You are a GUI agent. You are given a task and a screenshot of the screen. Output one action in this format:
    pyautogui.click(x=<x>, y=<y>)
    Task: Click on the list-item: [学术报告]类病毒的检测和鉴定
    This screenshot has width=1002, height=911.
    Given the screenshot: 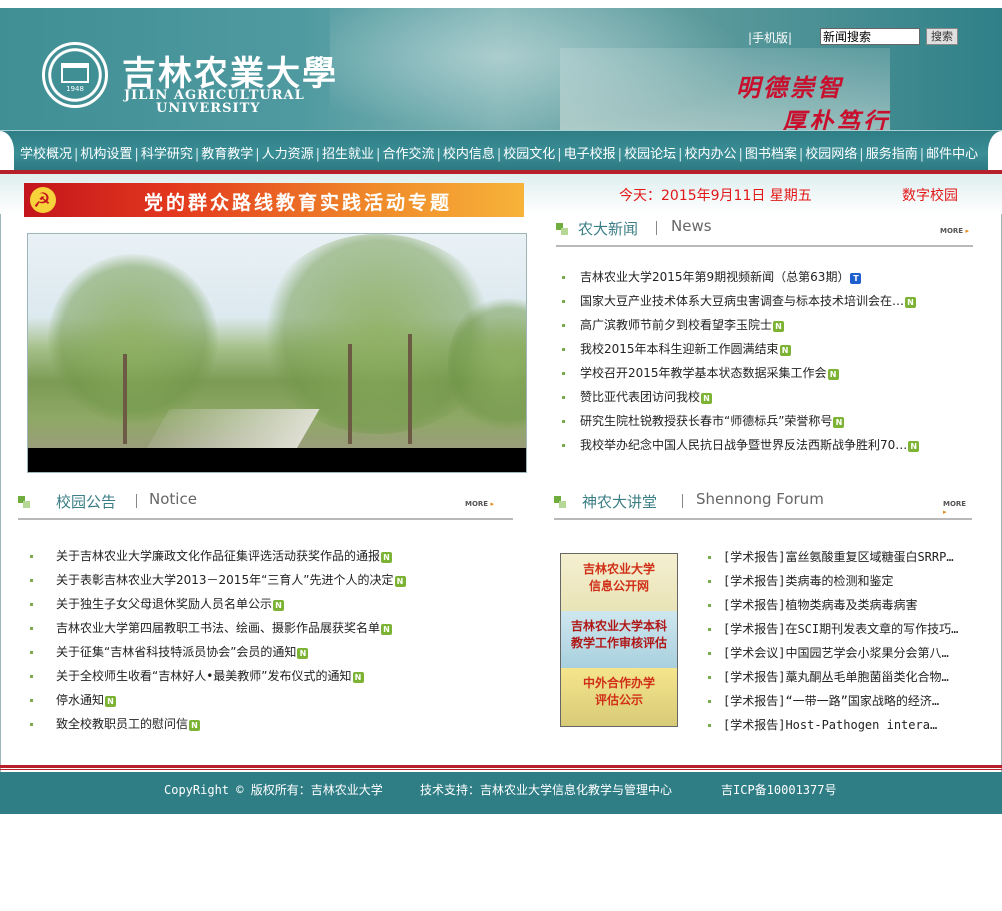 What is the action you would take?
    pyautogui.click(x=844, y=581)
    